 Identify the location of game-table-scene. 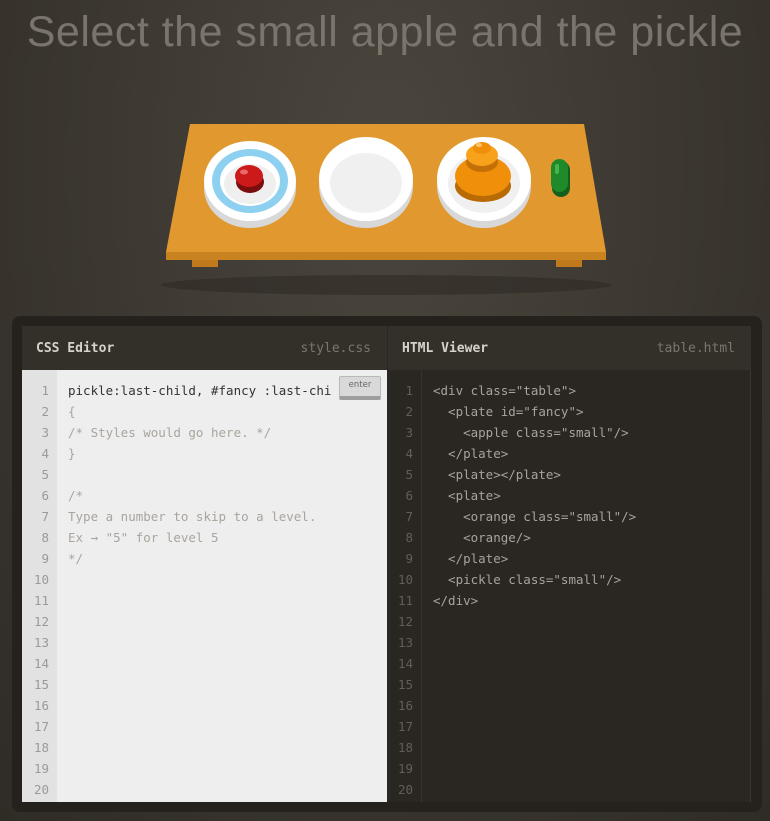
(386, 209).